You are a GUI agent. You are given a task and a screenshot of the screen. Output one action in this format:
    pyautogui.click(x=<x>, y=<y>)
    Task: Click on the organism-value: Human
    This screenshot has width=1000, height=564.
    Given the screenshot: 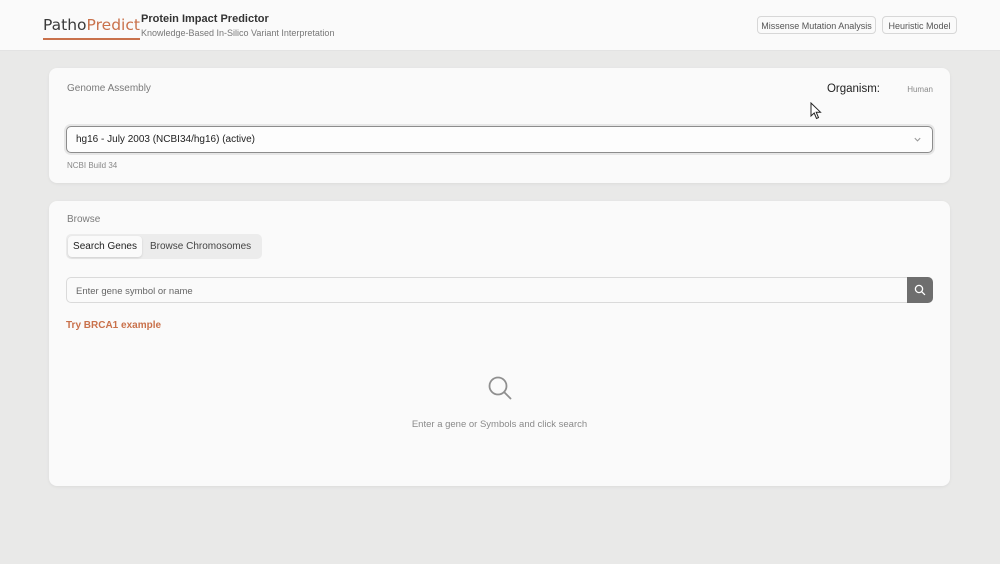 What is the action you would take?
    pyautogui.click(x=920, y=89)
    